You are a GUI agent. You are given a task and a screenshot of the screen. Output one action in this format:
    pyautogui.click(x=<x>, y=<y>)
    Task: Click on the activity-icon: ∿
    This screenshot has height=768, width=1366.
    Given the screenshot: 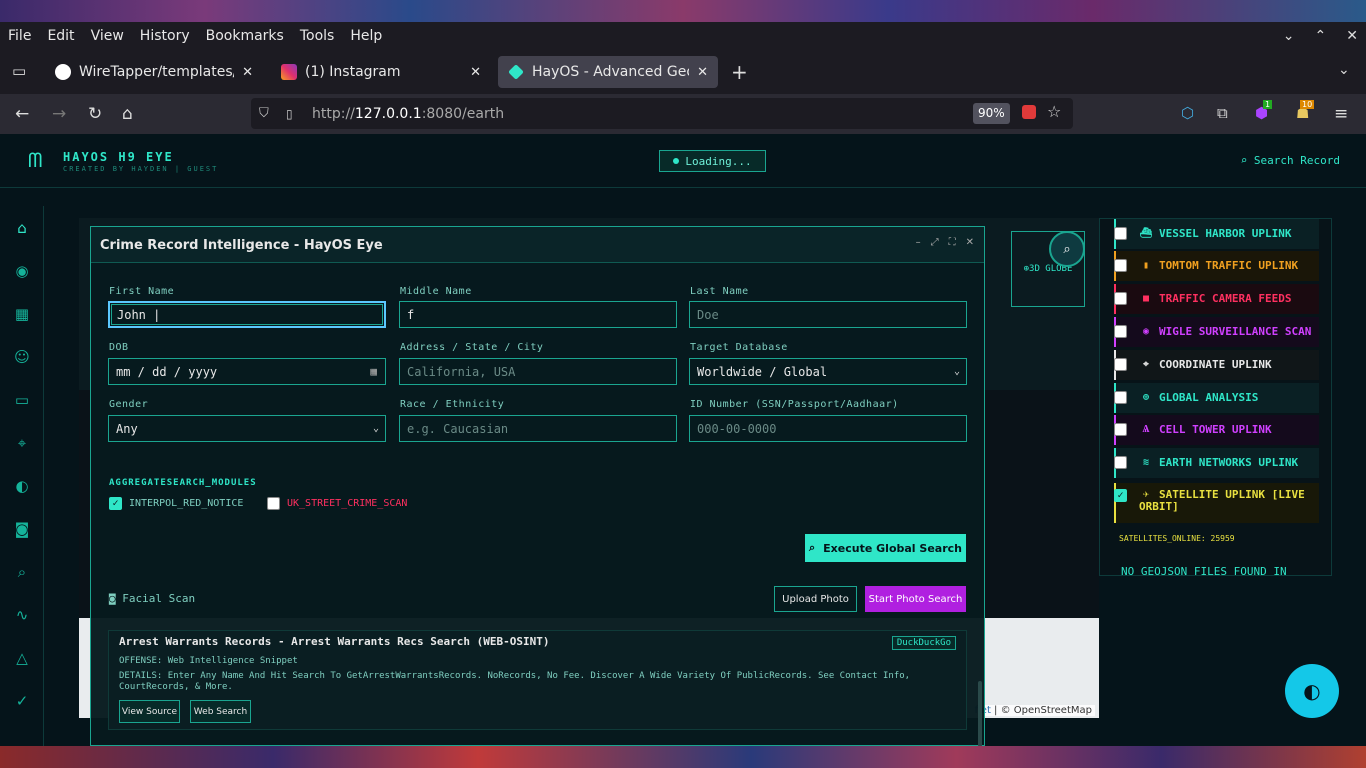 What is the action you would take?
    pyautogui.click(x=22, y=615)
    